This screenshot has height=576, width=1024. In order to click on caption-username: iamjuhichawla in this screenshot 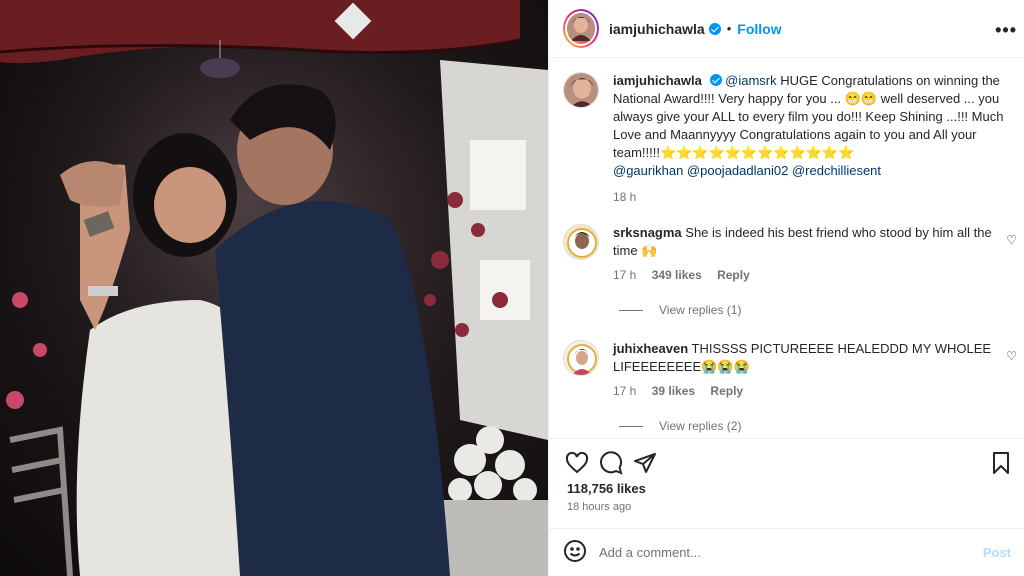, I will do `click(657, 80)`.